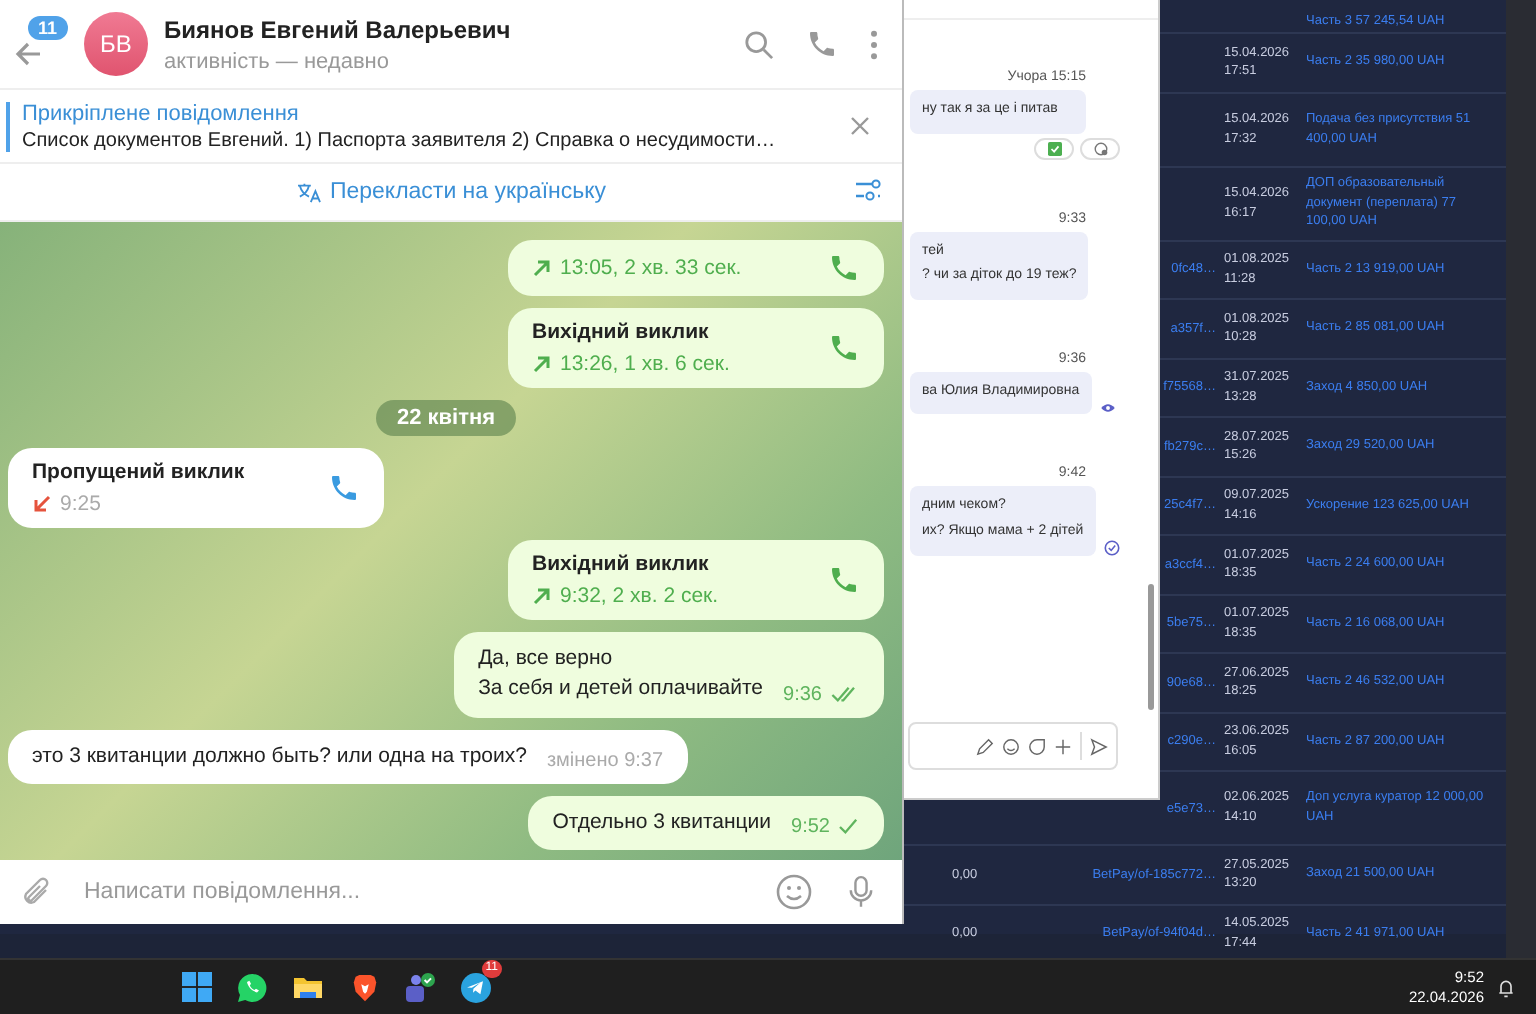  What do you see at coordinates (874, 44) in the screenshot?
I see `more-icon` at bounding box center [874, 44].